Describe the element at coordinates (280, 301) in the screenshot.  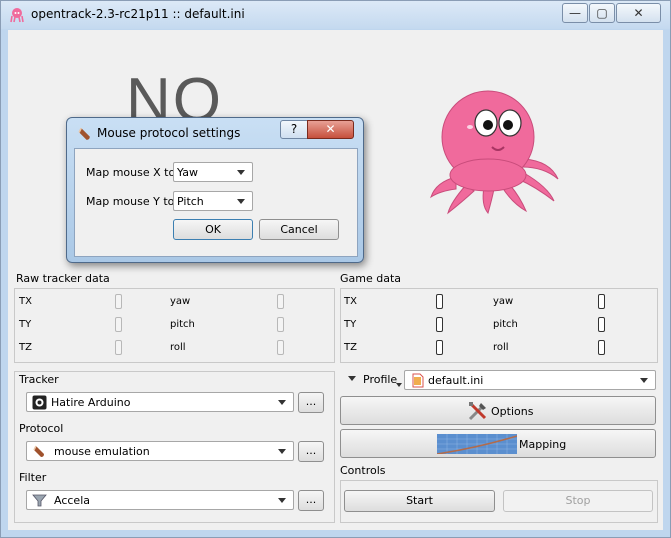
I see `raw-yaw-meter` at that location.